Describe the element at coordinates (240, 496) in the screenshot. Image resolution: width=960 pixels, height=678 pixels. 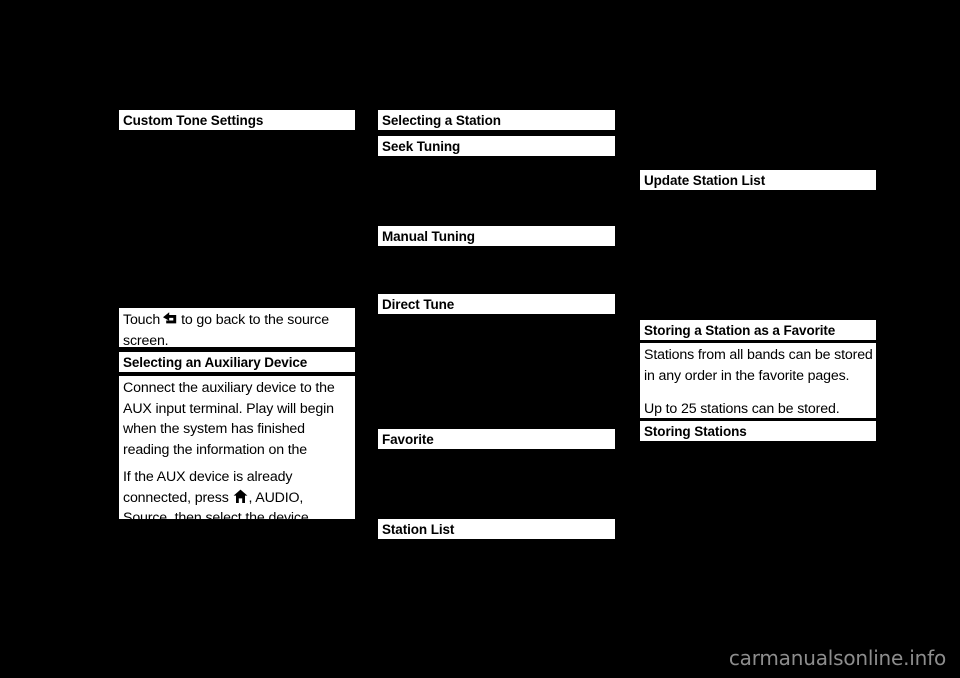
I see `home-icon` at that location.